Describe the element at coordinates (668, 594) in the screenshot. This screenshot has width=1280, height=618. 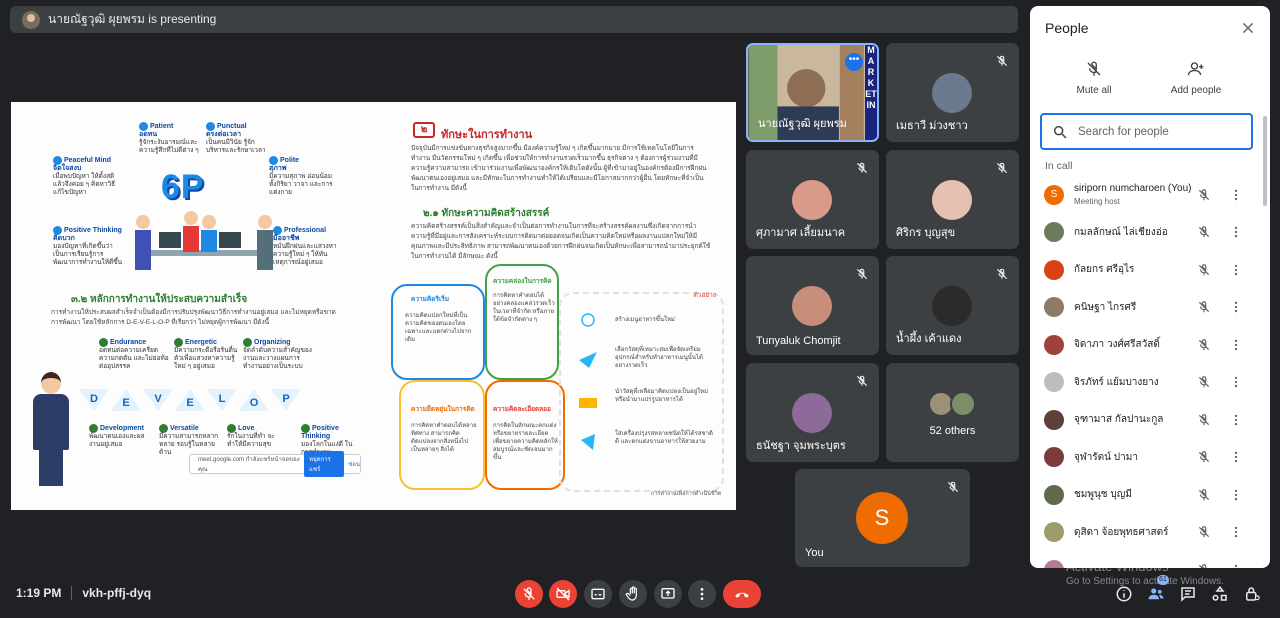
I see `present-now-button` at that location.